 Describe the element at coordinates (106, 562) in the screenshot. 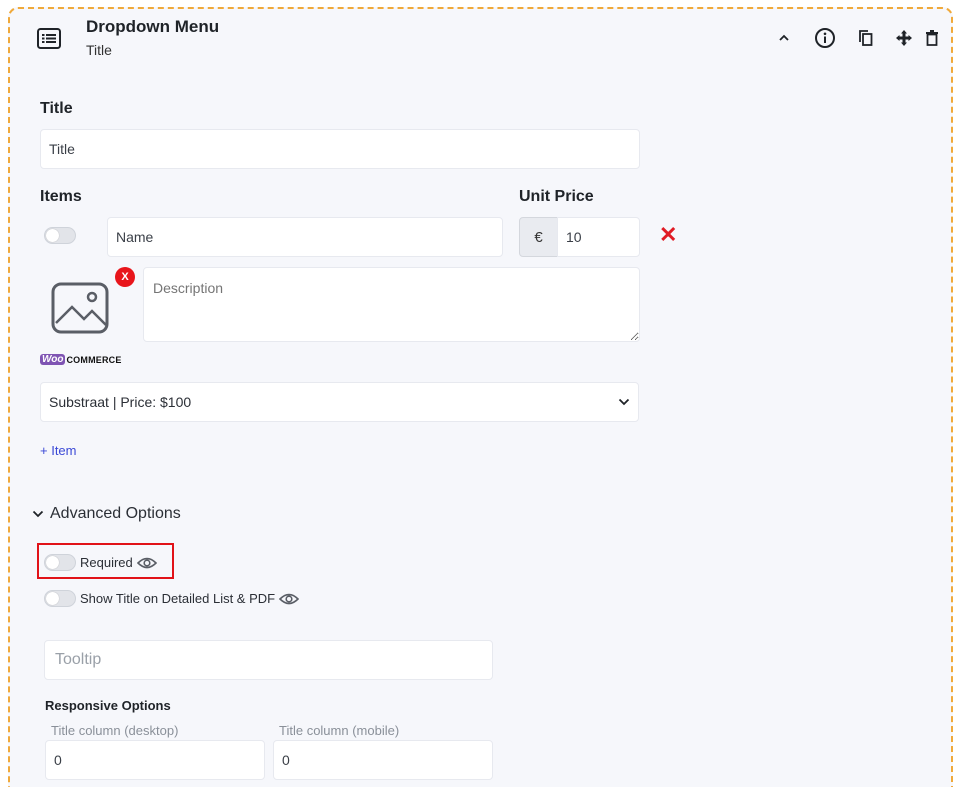

I see `required-label: Required` at that location.